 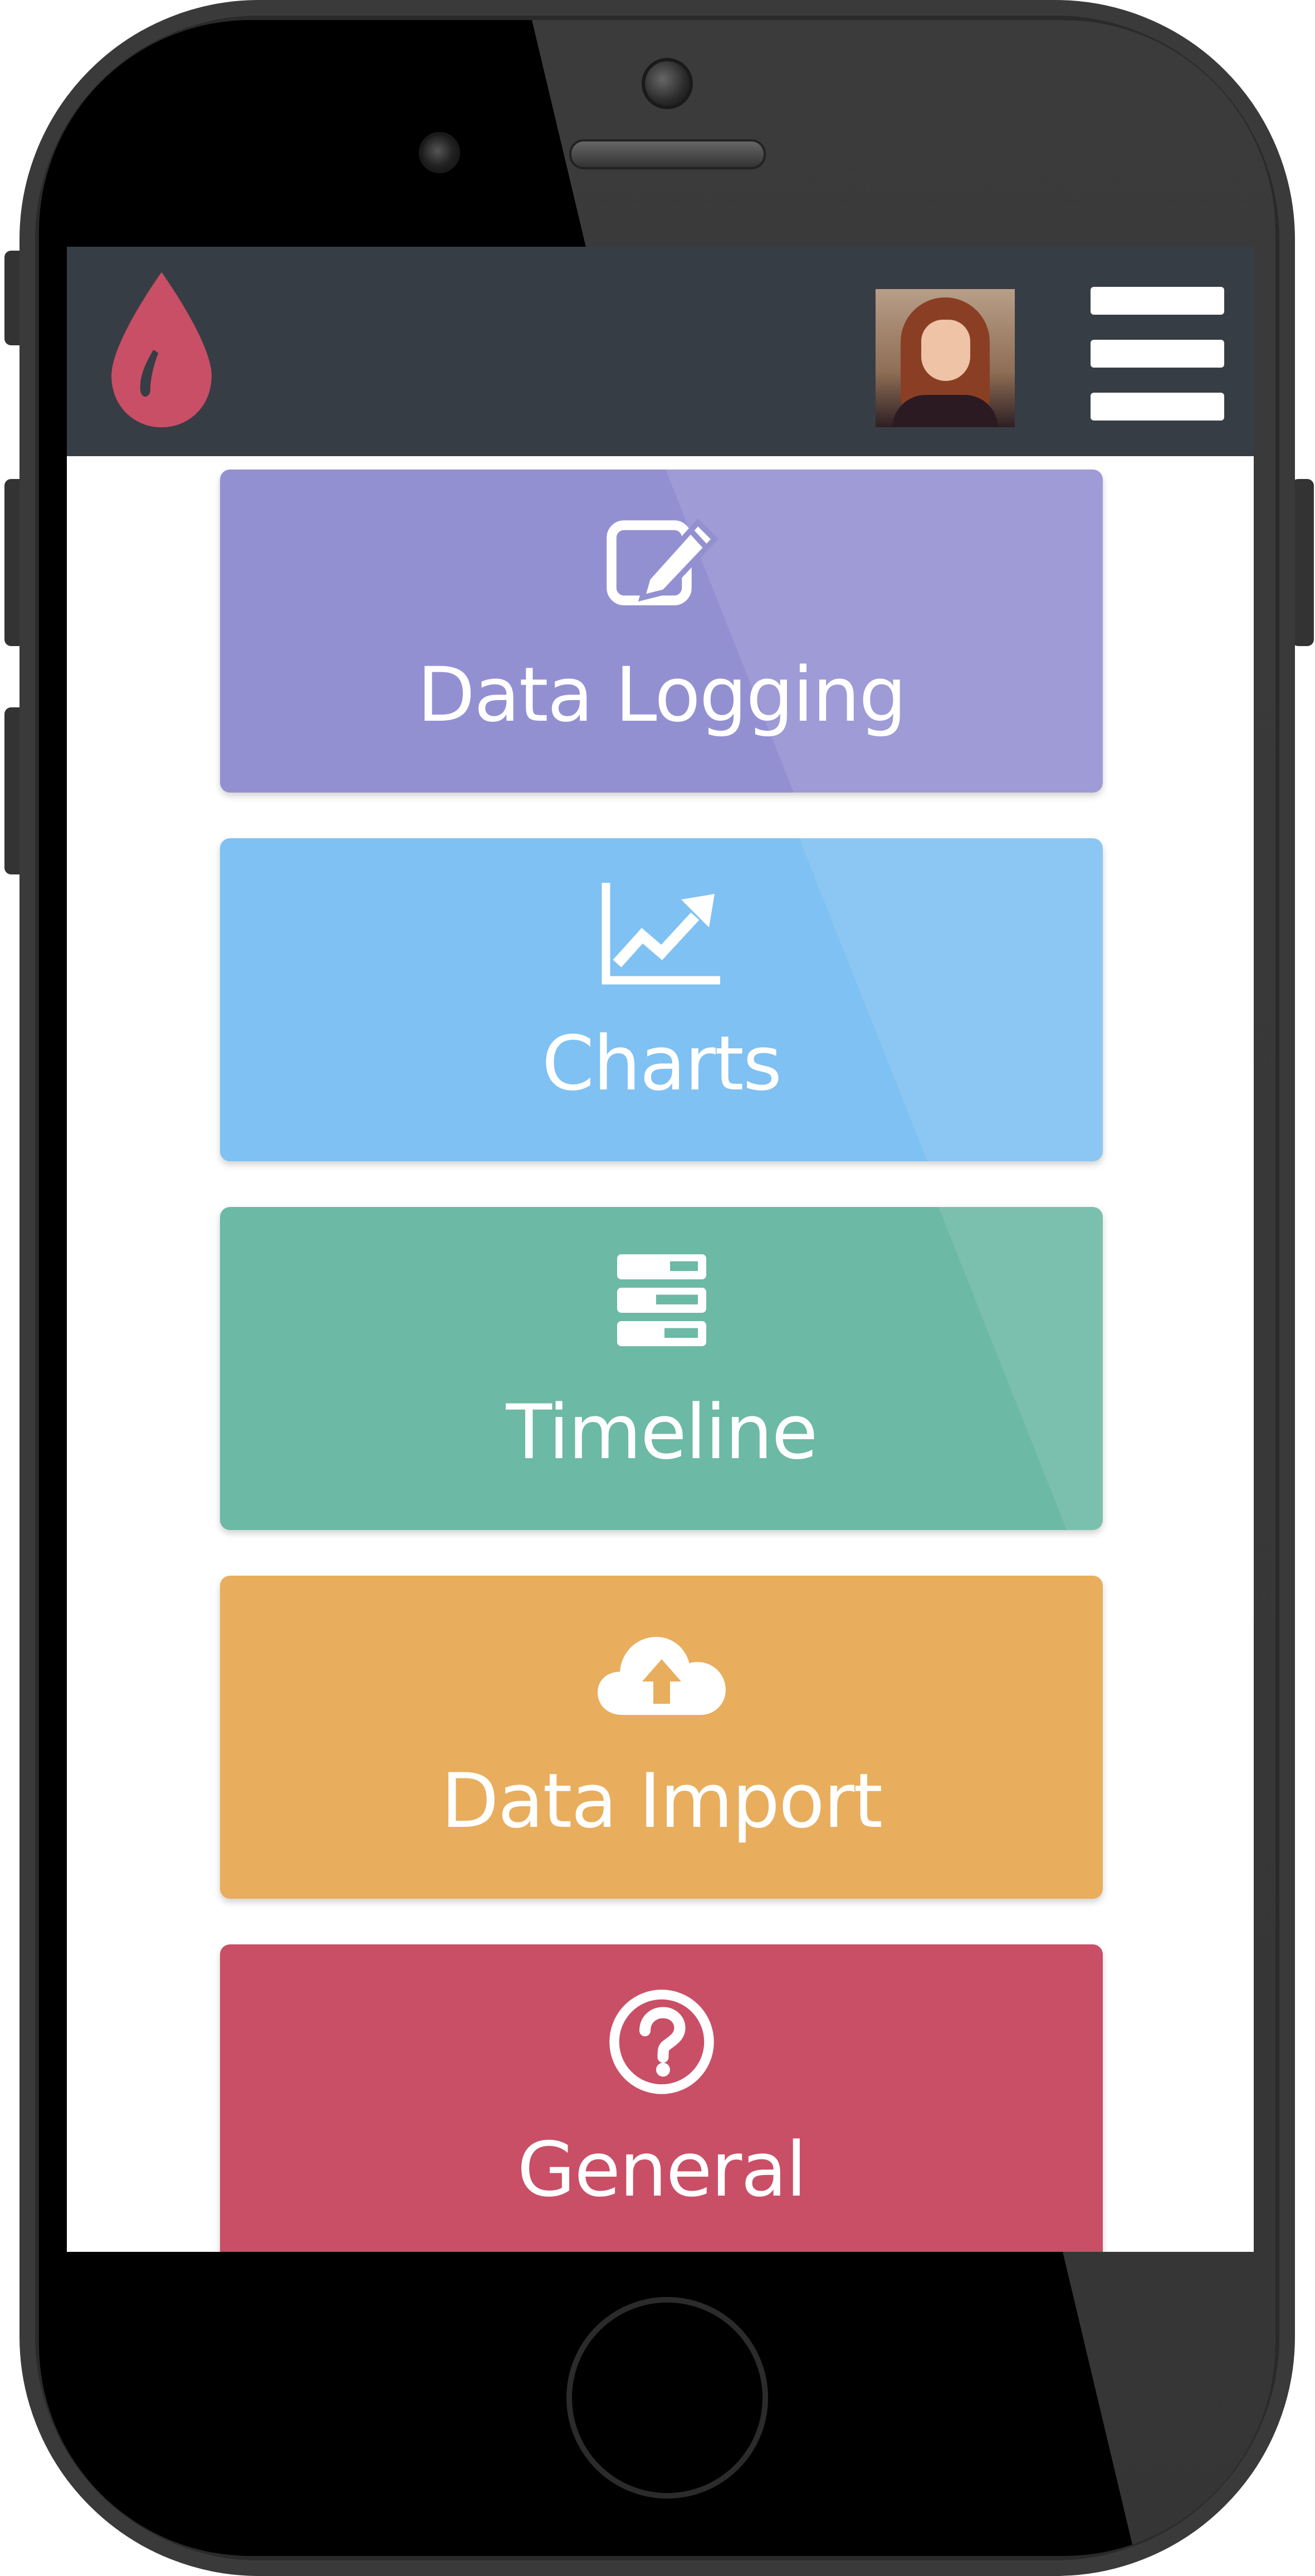 I want to click on app-header, so click(x=660, y=351).